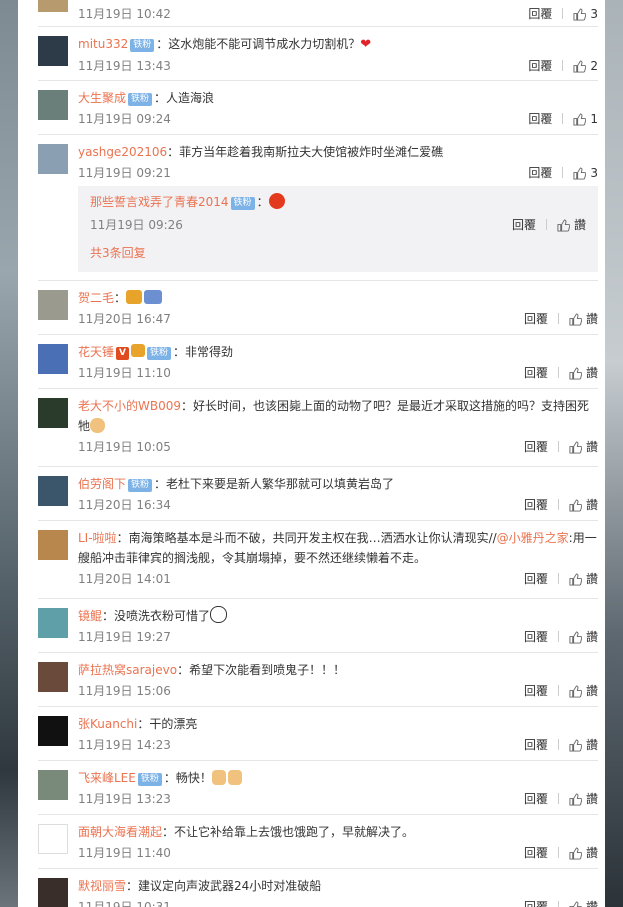 This screenshot has height=907, width=623. What do you see at coordinates (90, 616) in the screenshot?
I see `username: 镜鲲` at bounding box center [90, 616].